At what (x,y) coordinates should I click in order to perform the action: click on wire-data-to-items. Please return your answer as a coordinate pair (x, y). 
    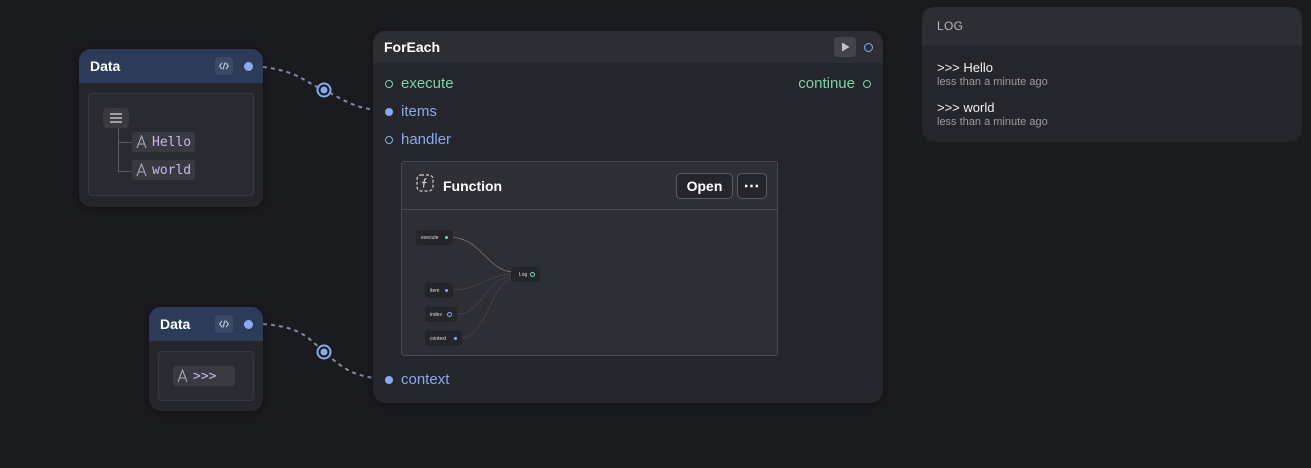
    Looking at the image, I should click on (318, 88).